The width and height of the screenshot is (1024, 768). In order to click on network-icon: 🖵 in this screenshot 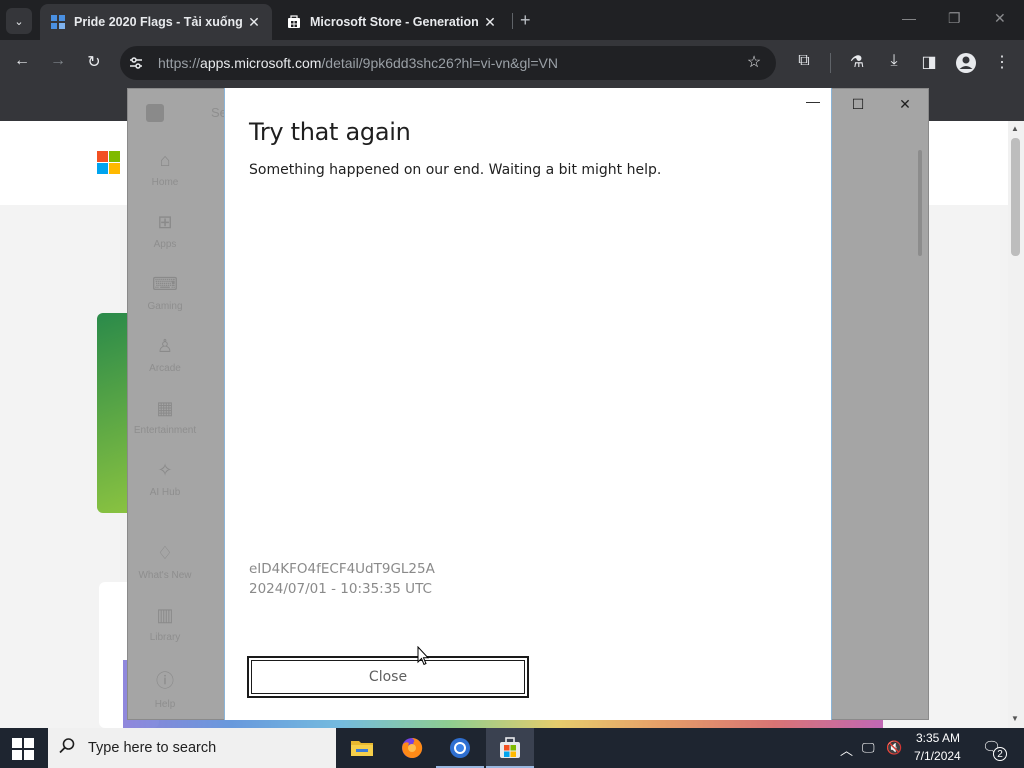, I will do `click(868, 748)`.